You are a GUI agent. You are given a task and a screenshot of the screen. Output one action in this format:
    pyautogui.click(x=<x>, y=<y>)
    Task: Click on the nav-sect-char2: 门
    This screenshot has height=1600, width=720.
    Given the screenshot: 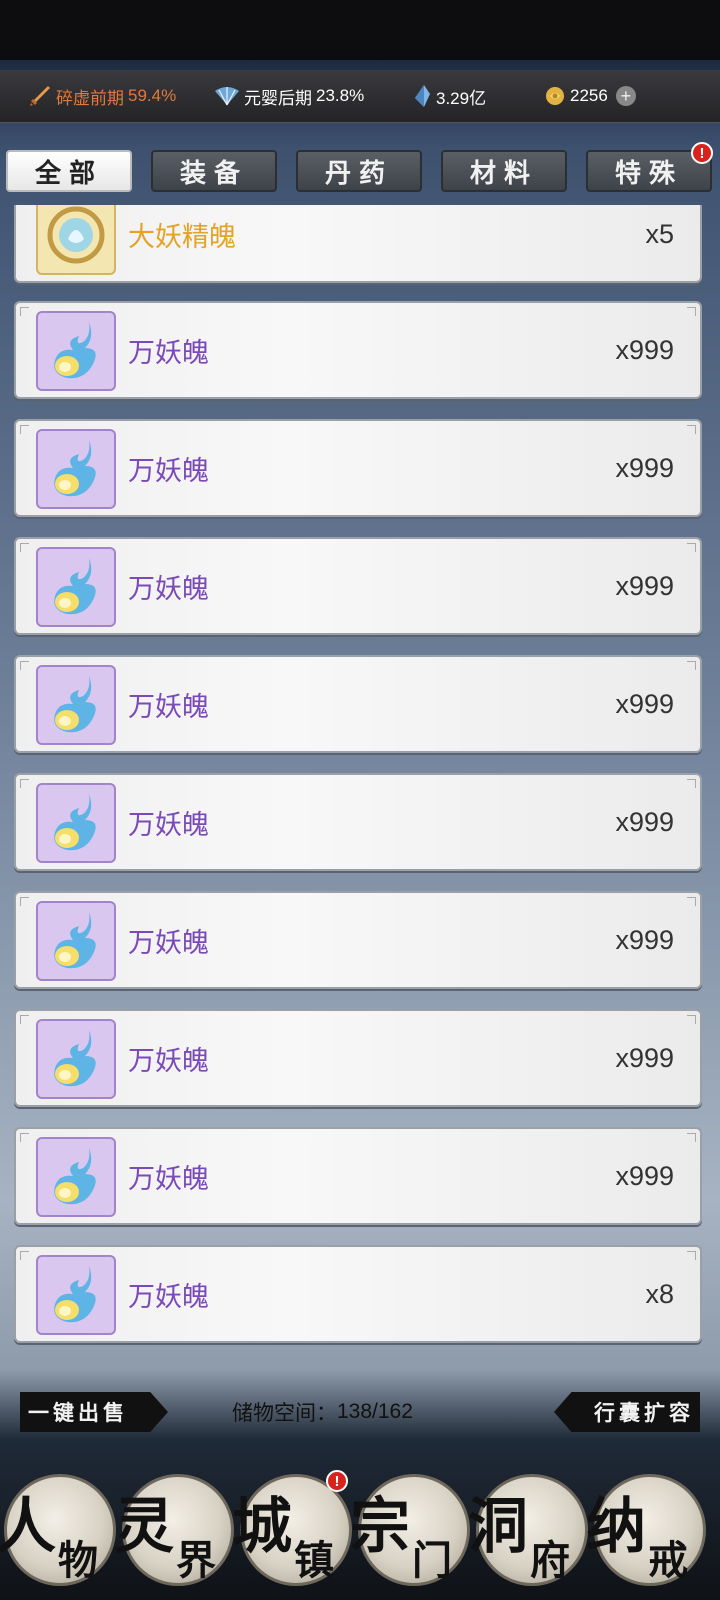 What is the action you would take?
    pyautogui.click(x=432, y=1560)
    